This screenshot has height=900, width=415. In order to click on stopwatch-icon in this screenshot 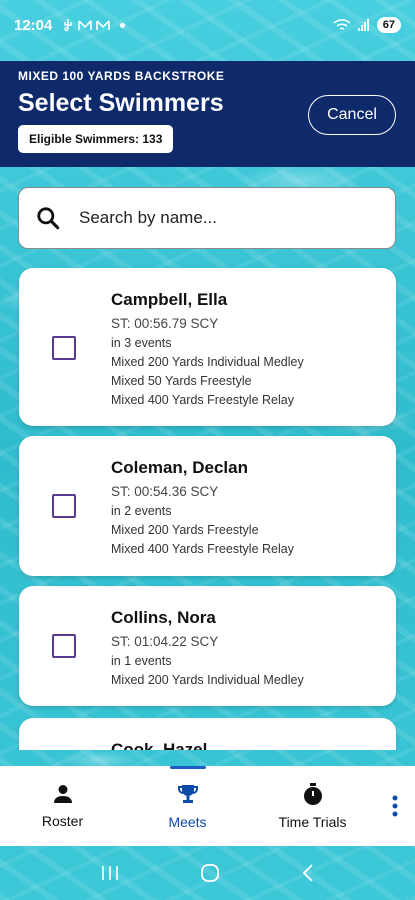, I will do `click(312, 794)`.